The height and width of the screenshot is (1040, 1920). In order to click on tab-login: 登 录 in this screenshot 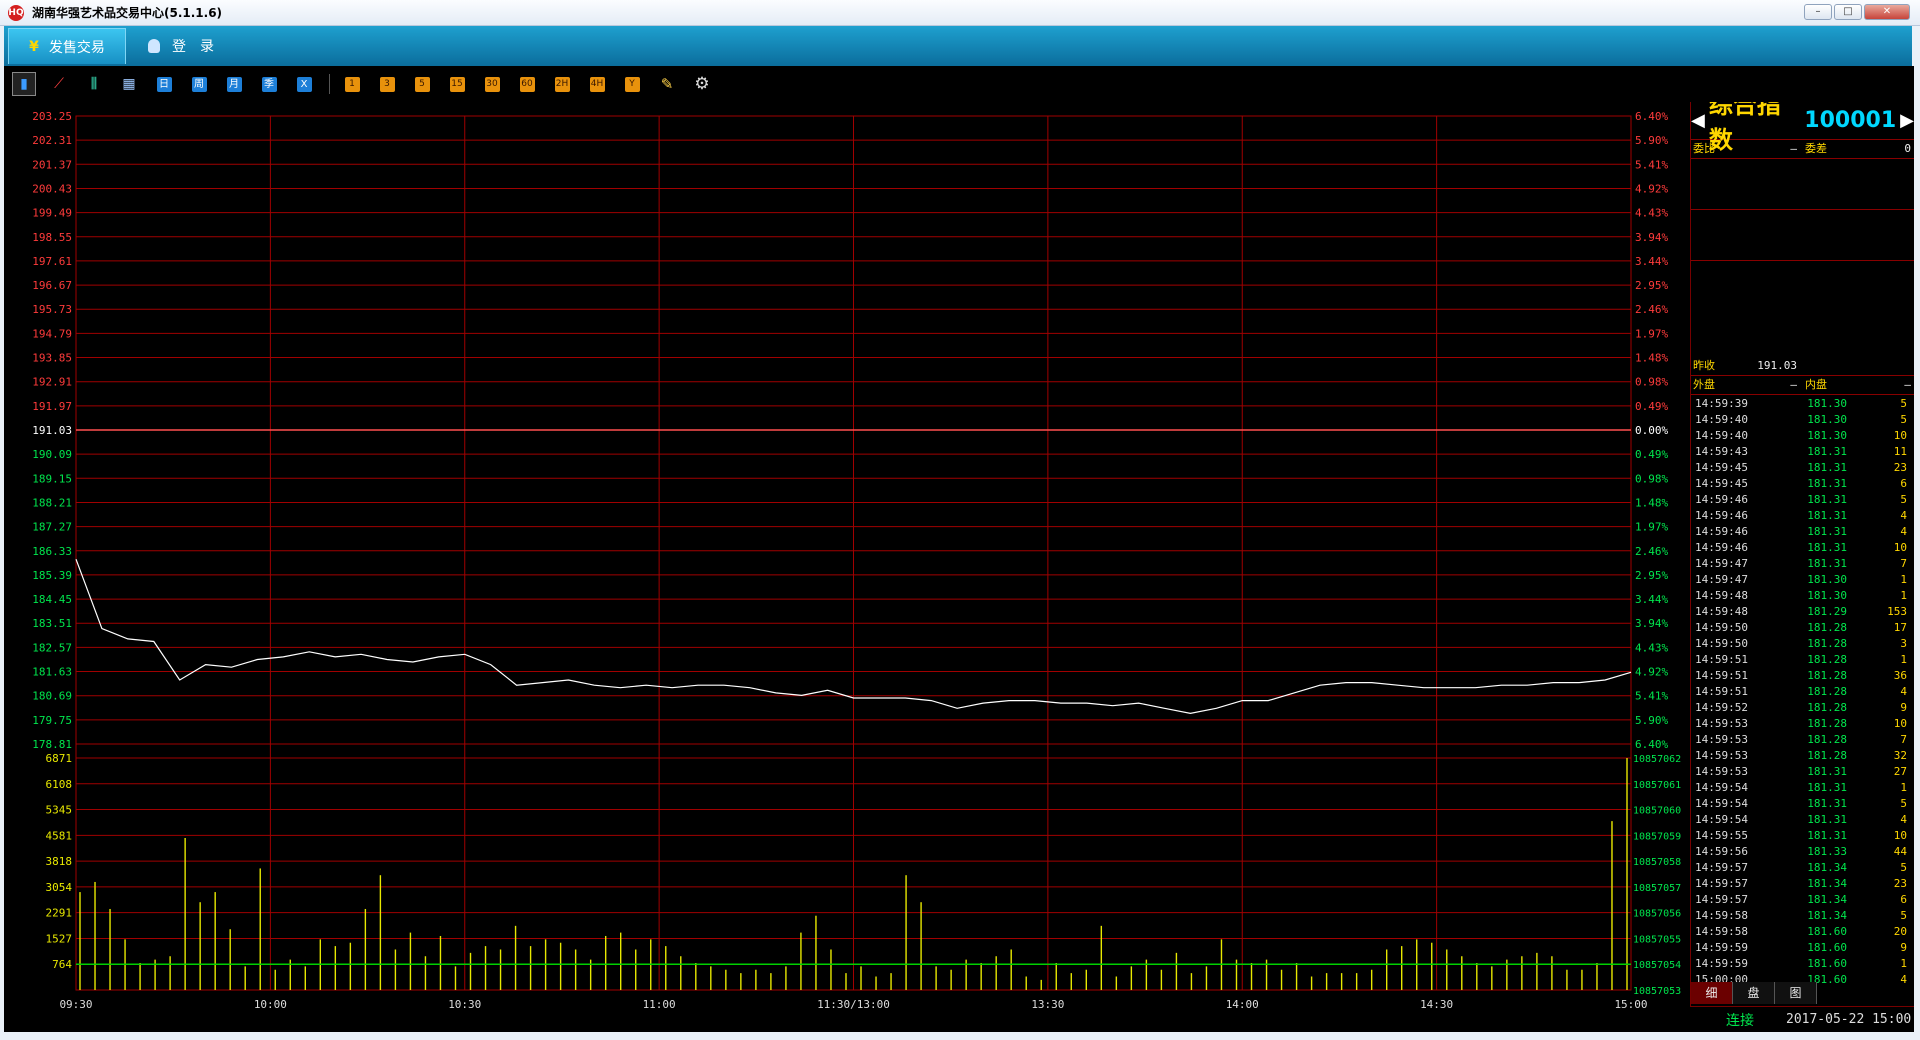, I will do `click(181, 46)`.